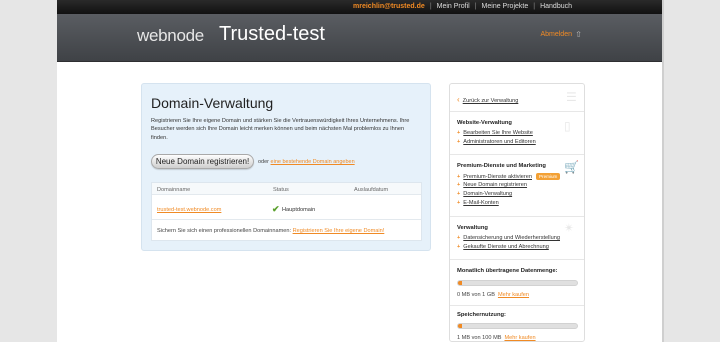 The width and height of the screenshot is (720, 342). I want to click on sidebar-item-admins: + Administratoren und Editoren, so click(496, 142).